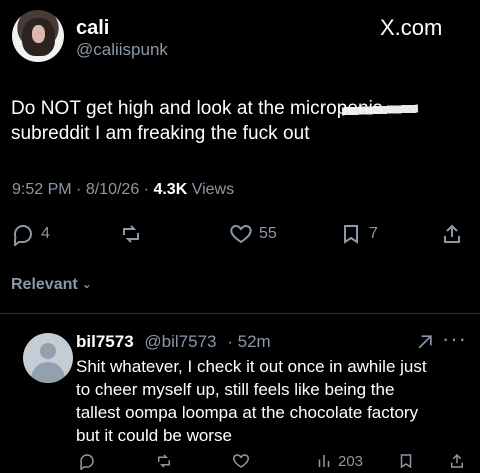 This screenshot has width=480, height=473. I want to click on reply-count: 4, so click(45, 233).